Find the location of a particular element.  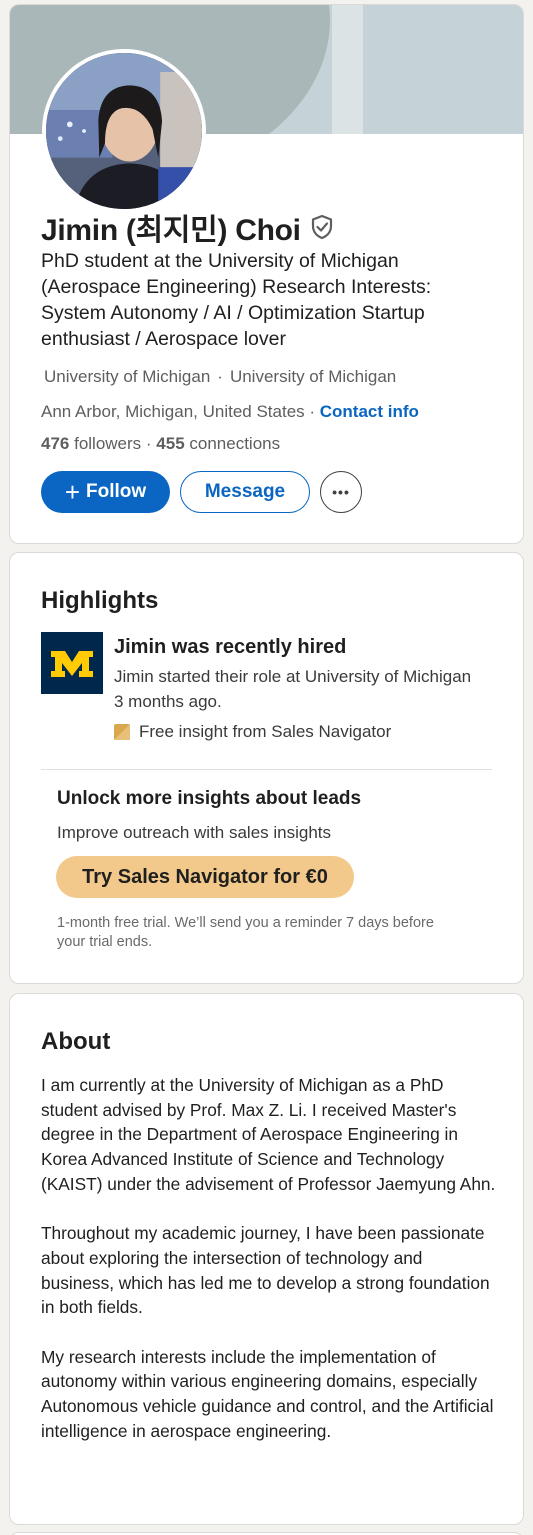

follow-button: + Follow is located at coordinates (105, 492).